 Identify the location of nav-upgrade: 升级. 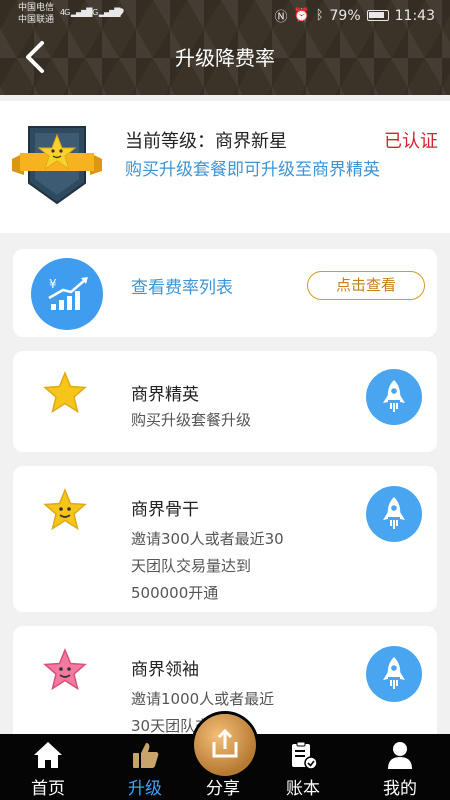
(145, 767).